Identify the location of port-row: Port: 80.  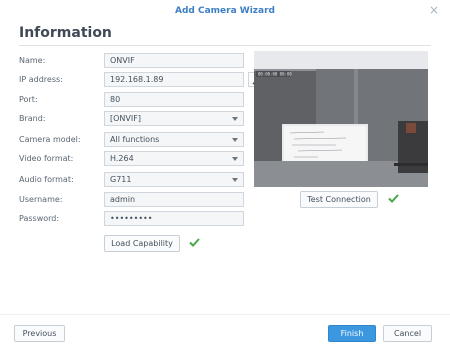
(134, 100).